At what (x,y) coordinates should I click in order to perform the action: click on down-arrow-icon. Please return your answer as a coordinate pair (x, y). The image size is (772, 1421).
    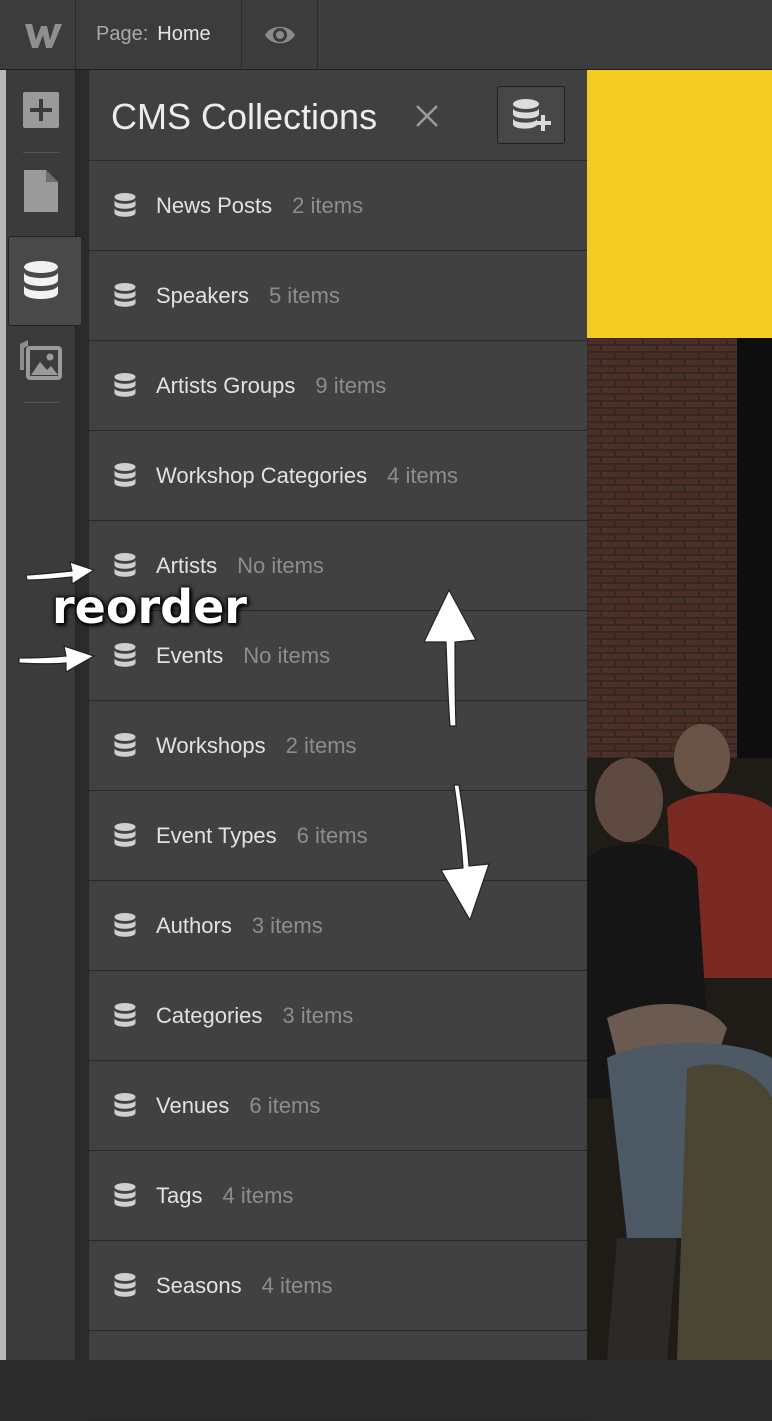
    Looking at the image, I should click on (465, 853).